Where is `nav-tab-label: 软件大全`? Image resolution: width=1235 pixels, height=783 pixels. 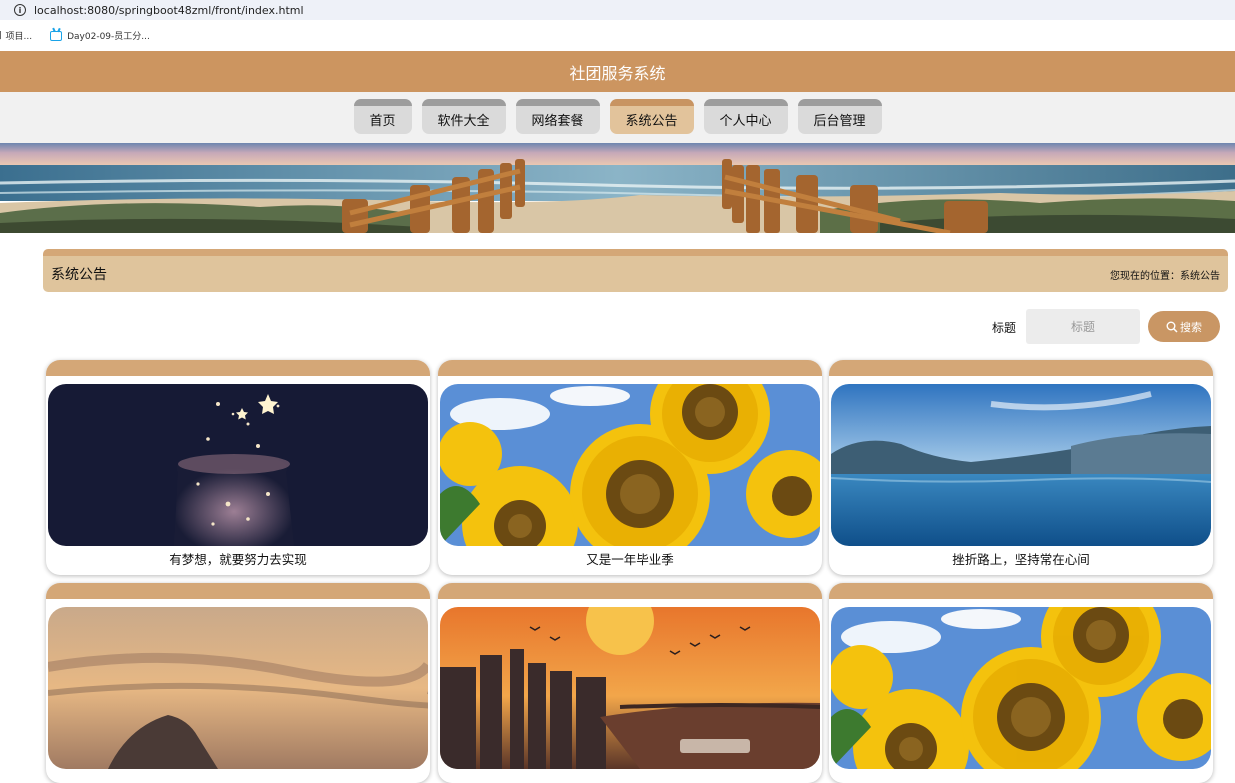 nav-tab-label: 软件大全 is located at coordinates (463, 121).